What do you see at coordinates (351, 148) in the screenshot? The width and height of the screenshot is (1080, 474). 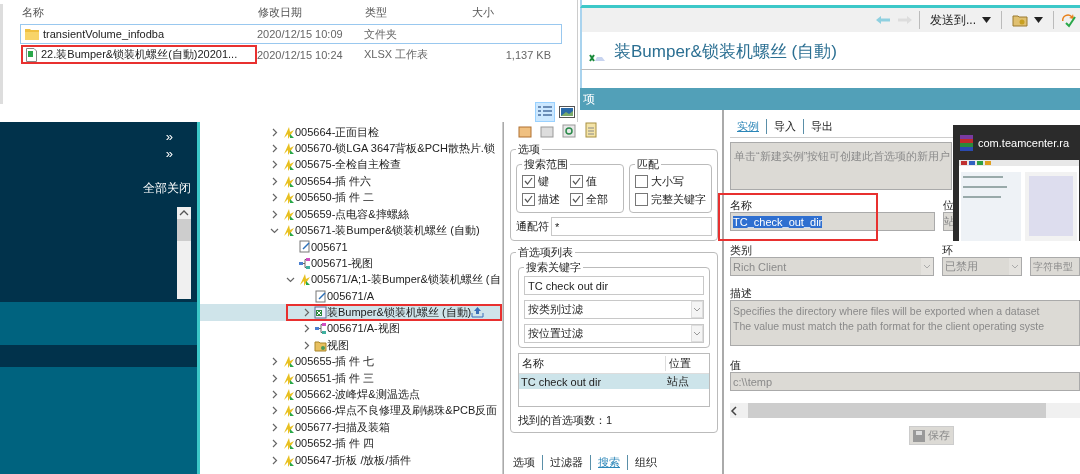 I see `tree-item: 005670-锁LGA 3647背板&PCH散热片.锁` at bounding box center [351, 148].